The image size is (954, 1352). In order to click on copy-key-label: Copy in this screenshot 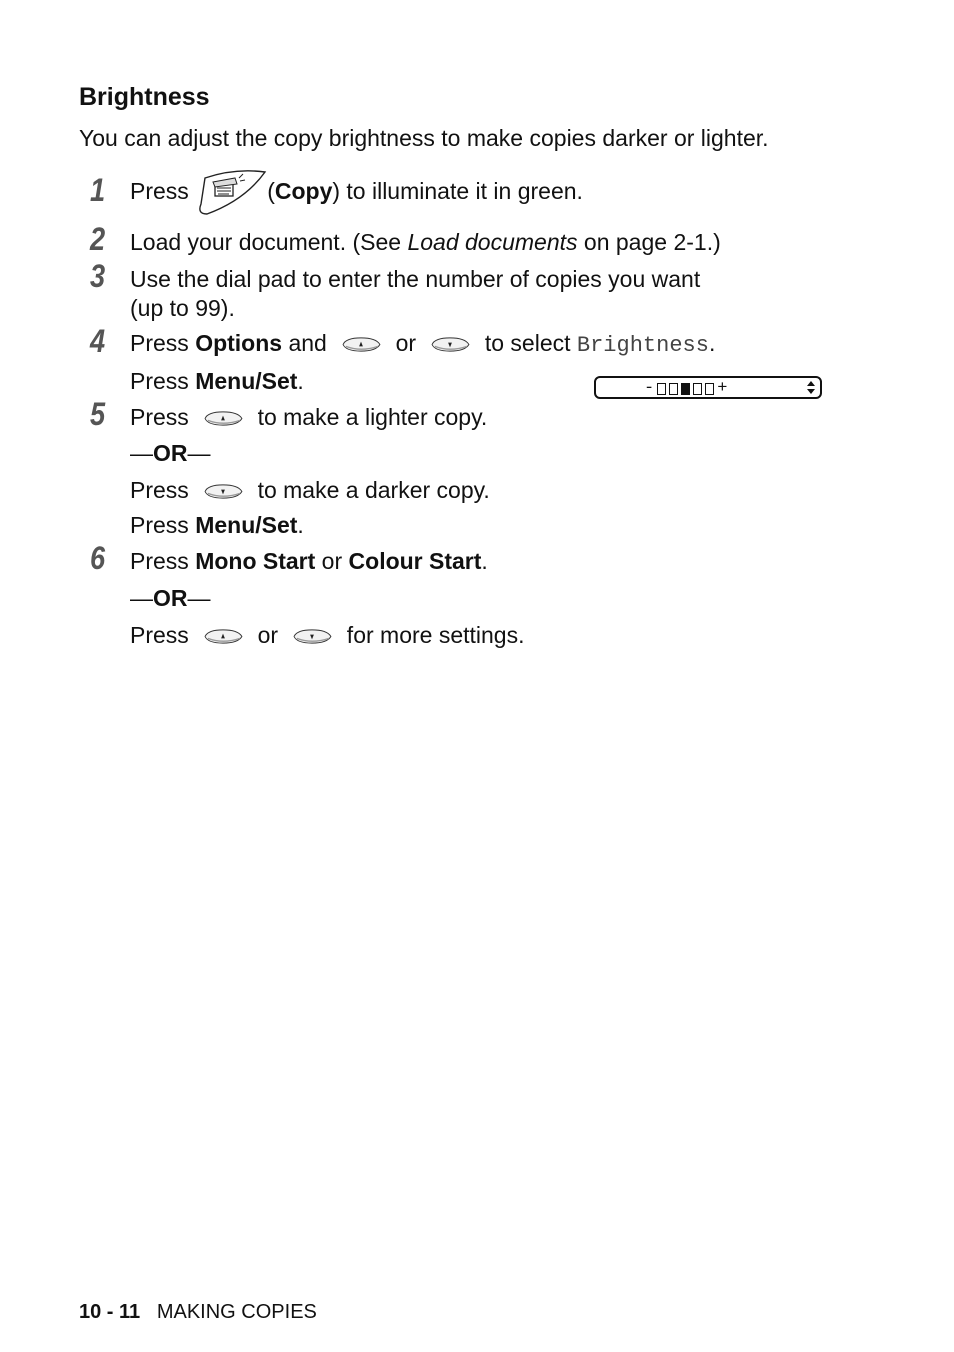, I will do `click(303, 191)`.